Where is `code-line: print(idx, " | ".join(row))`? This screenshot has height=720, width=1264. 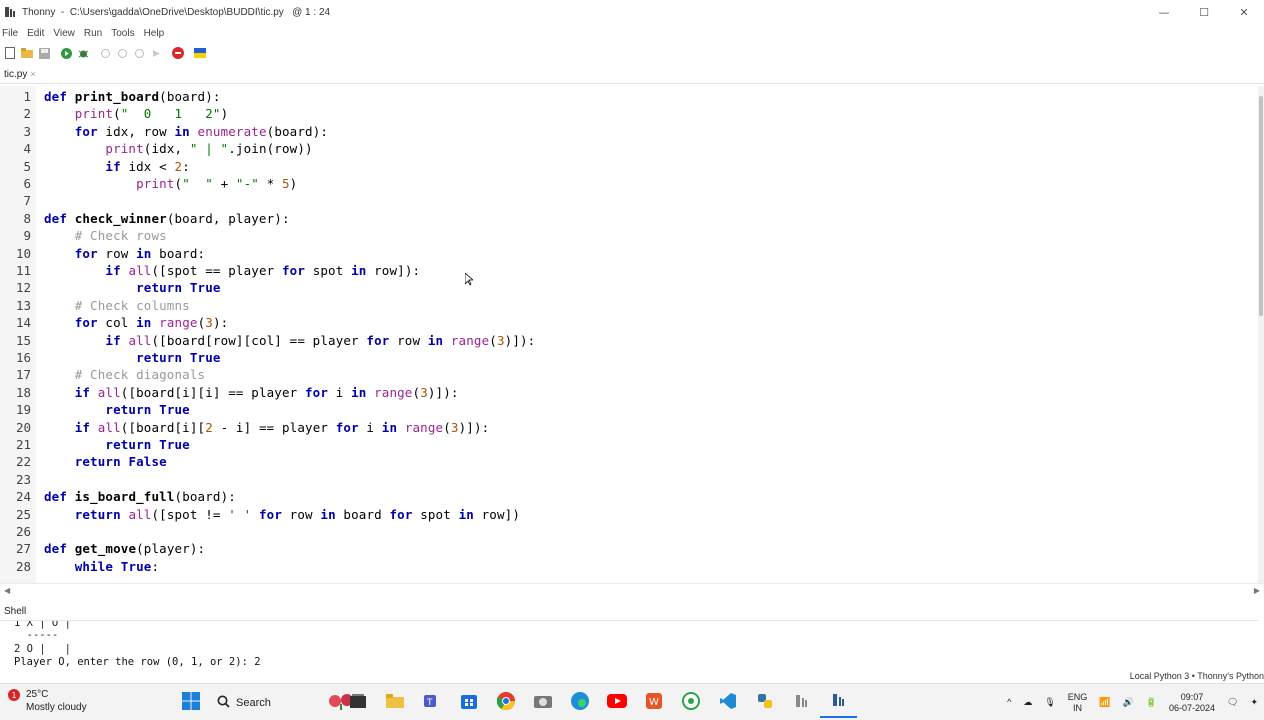
code-line: print(idx, " | ".join(row)) is located at coordinates (178, 148).